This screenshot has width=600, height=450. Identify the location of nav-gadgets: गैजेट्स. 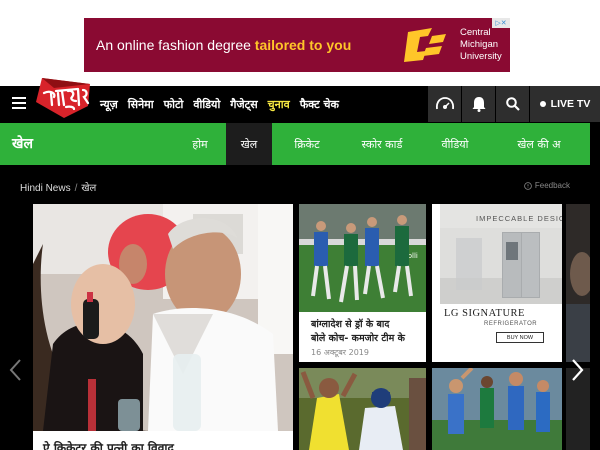
(243, 104).